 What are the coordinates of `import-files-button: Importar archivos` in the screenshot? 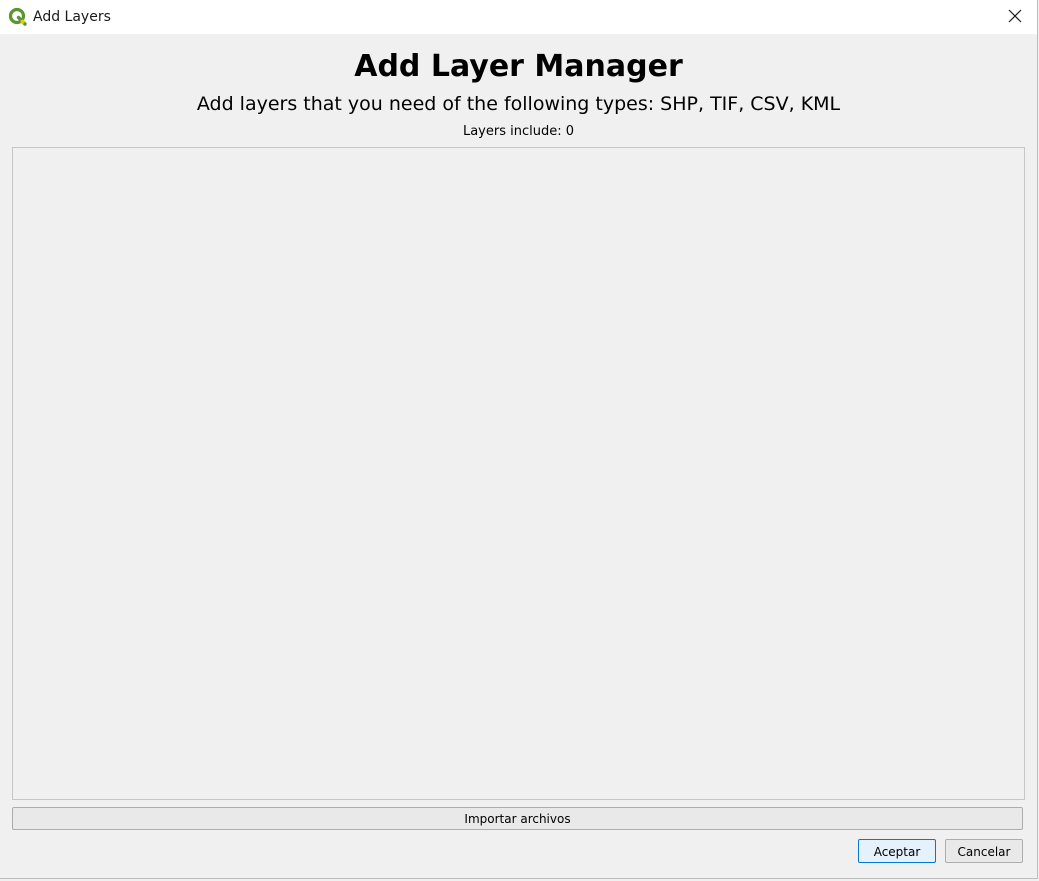 It's located at (517, 818).